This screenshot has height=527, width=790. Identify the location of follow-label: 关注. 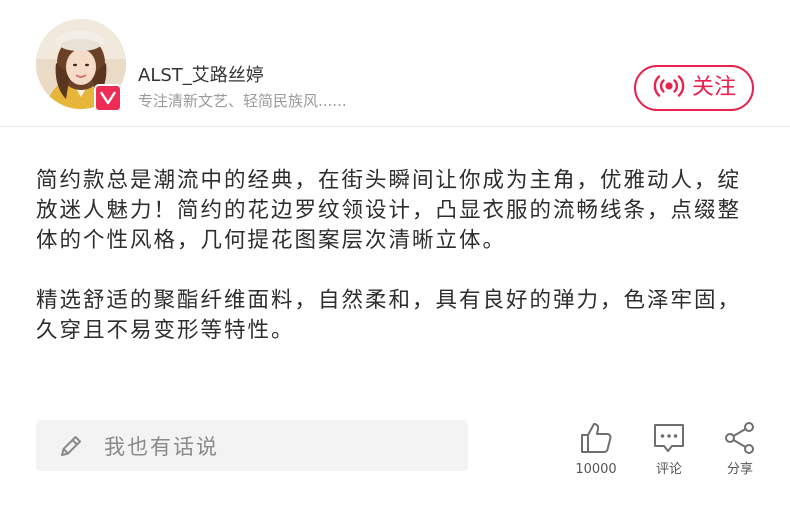
(713, 87).